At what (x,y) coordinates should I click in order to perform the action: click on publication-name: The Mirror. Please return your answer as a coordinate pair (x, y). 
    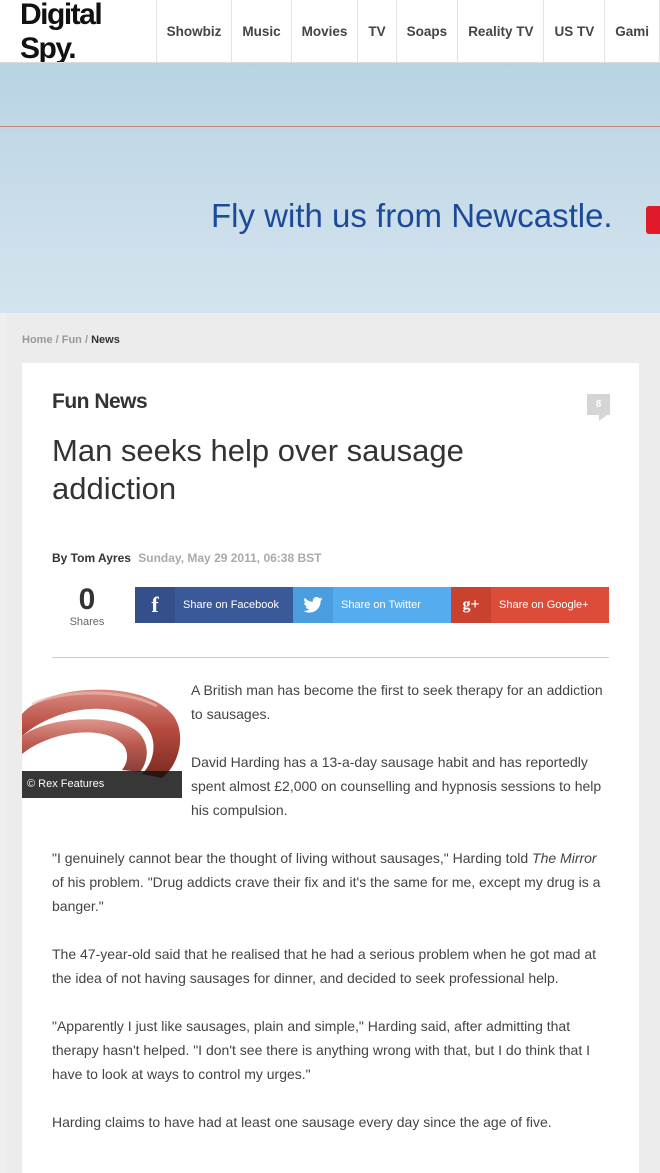
    Looking at the image, I should click on (564, 858).